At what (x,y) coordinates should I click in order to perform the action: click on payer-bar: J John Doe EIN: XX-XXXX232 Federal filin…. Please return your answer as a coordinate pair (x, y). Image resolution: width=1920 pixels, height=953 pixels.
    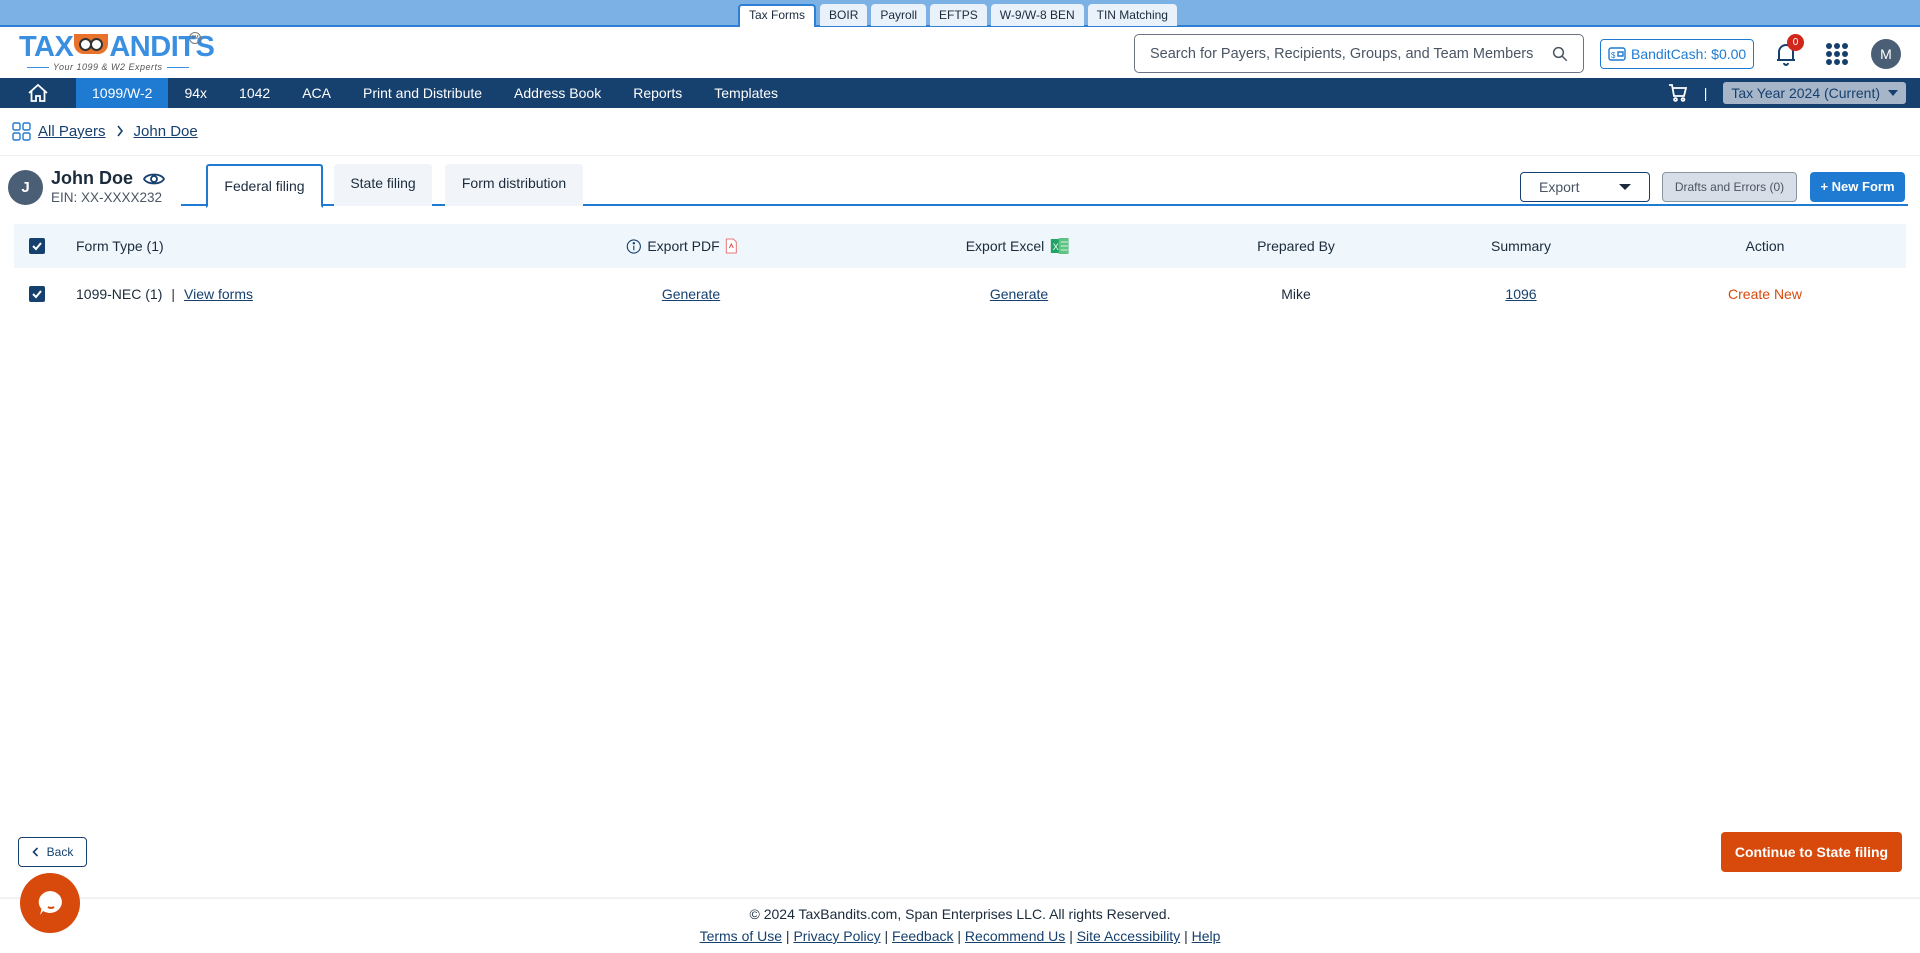
    Looking at the image, I should click on (960, 188).